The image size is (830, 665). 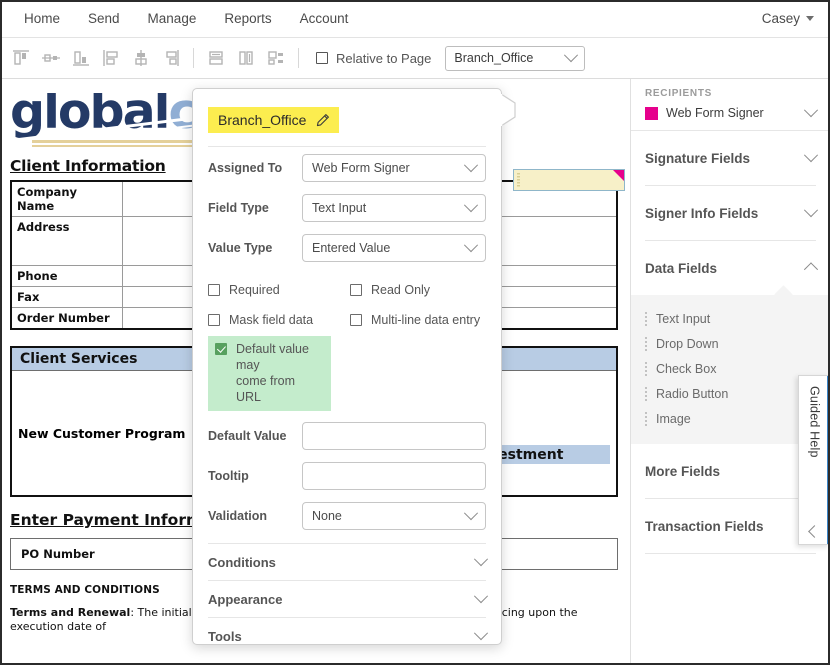 I want to click on sidebar-section-signer-info-fields: Signer Info Fields, so click(x=730, y=213).